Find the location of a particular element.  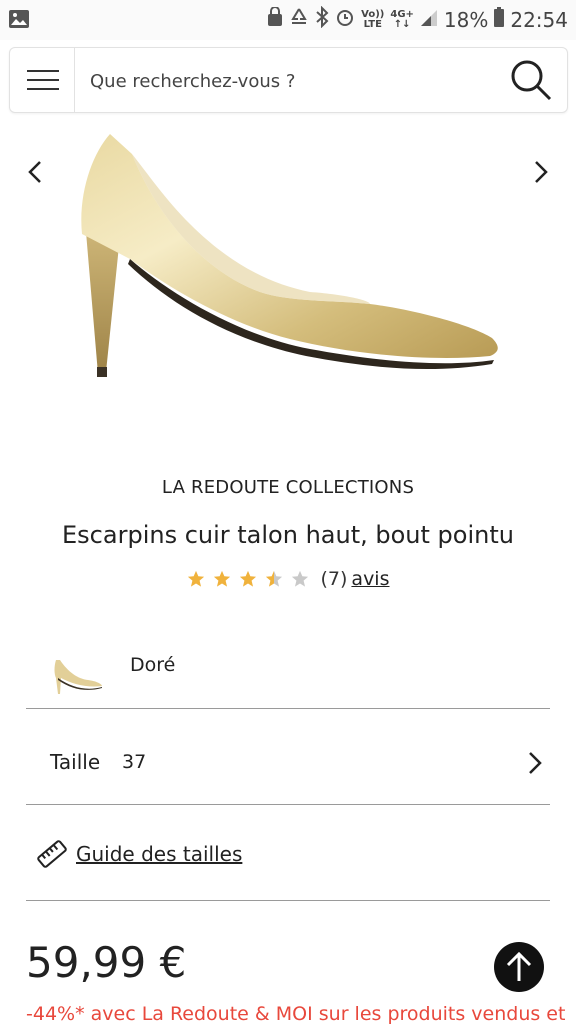

product-rating: (7) avis is located at coordinates (288, 579).